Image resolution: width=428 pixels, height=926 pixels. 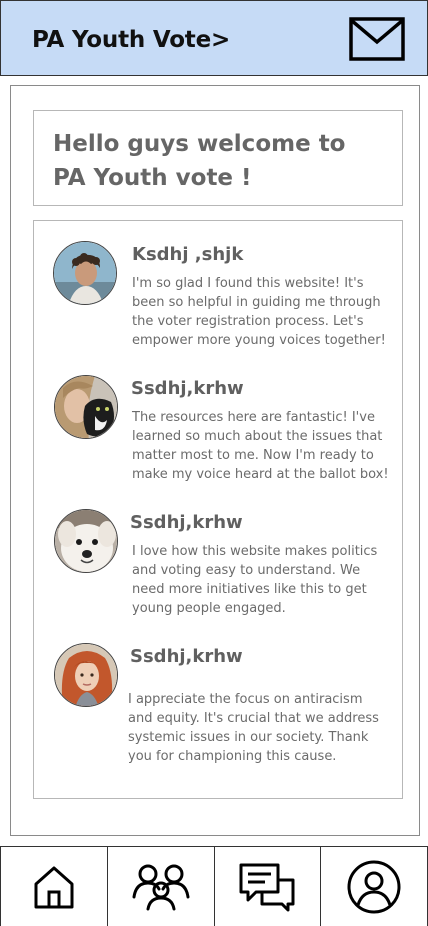 I want to click on tab-home, so click(x=54, y=886).